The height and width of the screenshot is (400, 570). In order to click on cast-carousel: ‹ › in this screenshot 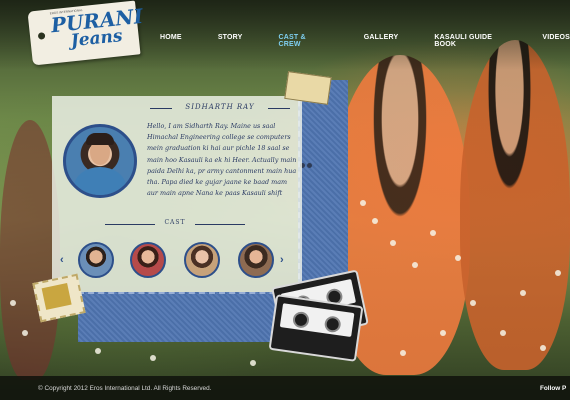, I will do `click(177, 261)`.